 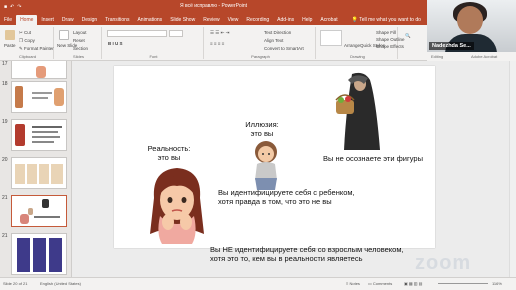 What do you see at coordinates (331, 38) in the screenshot?
I see `shapes-gallery` at bounding box center [331, 38].